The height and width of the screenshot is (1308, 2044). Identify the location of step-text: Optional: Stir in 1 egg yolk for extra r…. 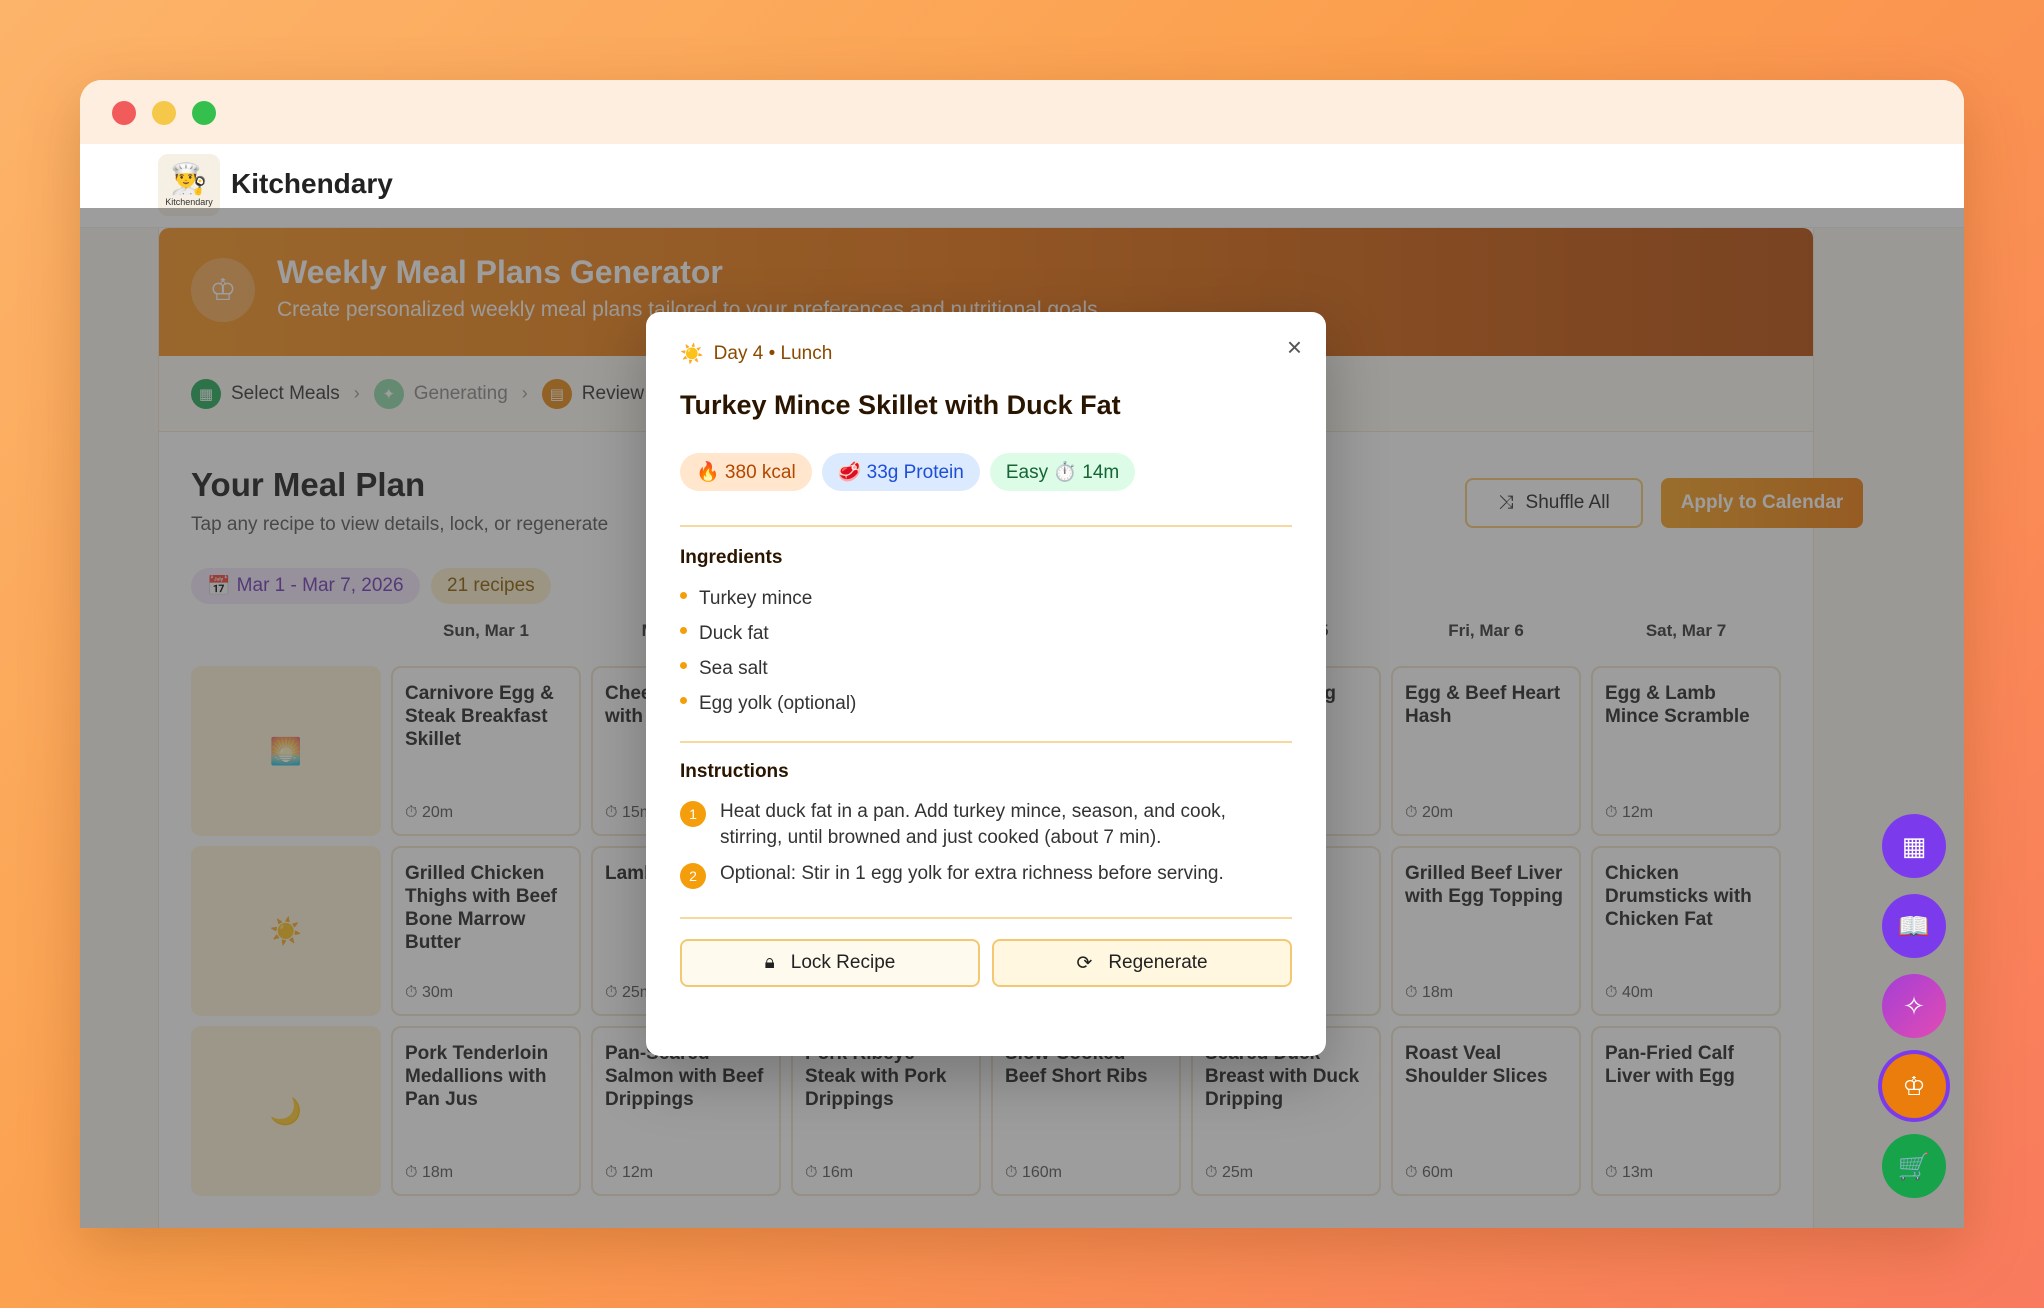
(972, 873).